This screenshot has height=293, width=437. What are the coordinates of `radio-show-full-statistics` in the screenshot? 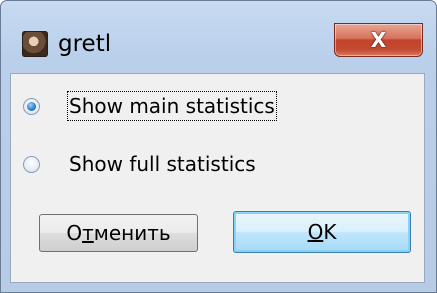 It's located at (31, 164).